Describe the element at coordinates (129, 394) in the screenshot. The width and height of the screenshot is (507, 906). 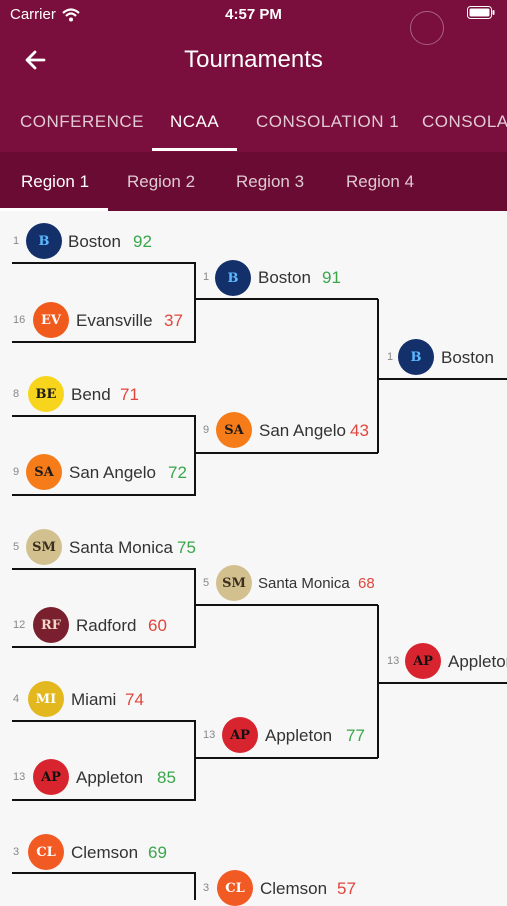
I see `team-score: 71` at that location.